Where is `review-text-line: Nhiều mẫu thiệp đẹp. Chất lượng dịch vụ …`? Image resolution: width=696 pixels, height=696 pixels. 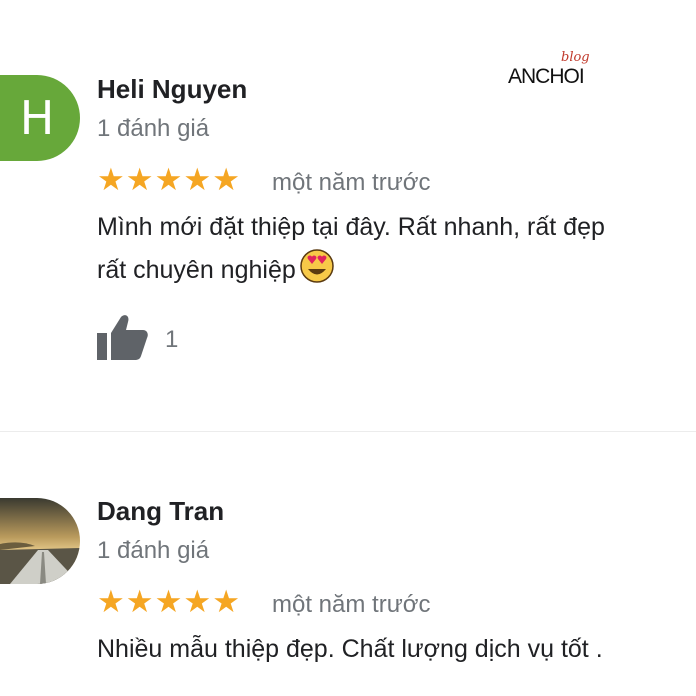
review-text-line: Nhiều mẫu thiệp đẹp. Chất lượng dịch vụ … is located at coordinates (350, 649).